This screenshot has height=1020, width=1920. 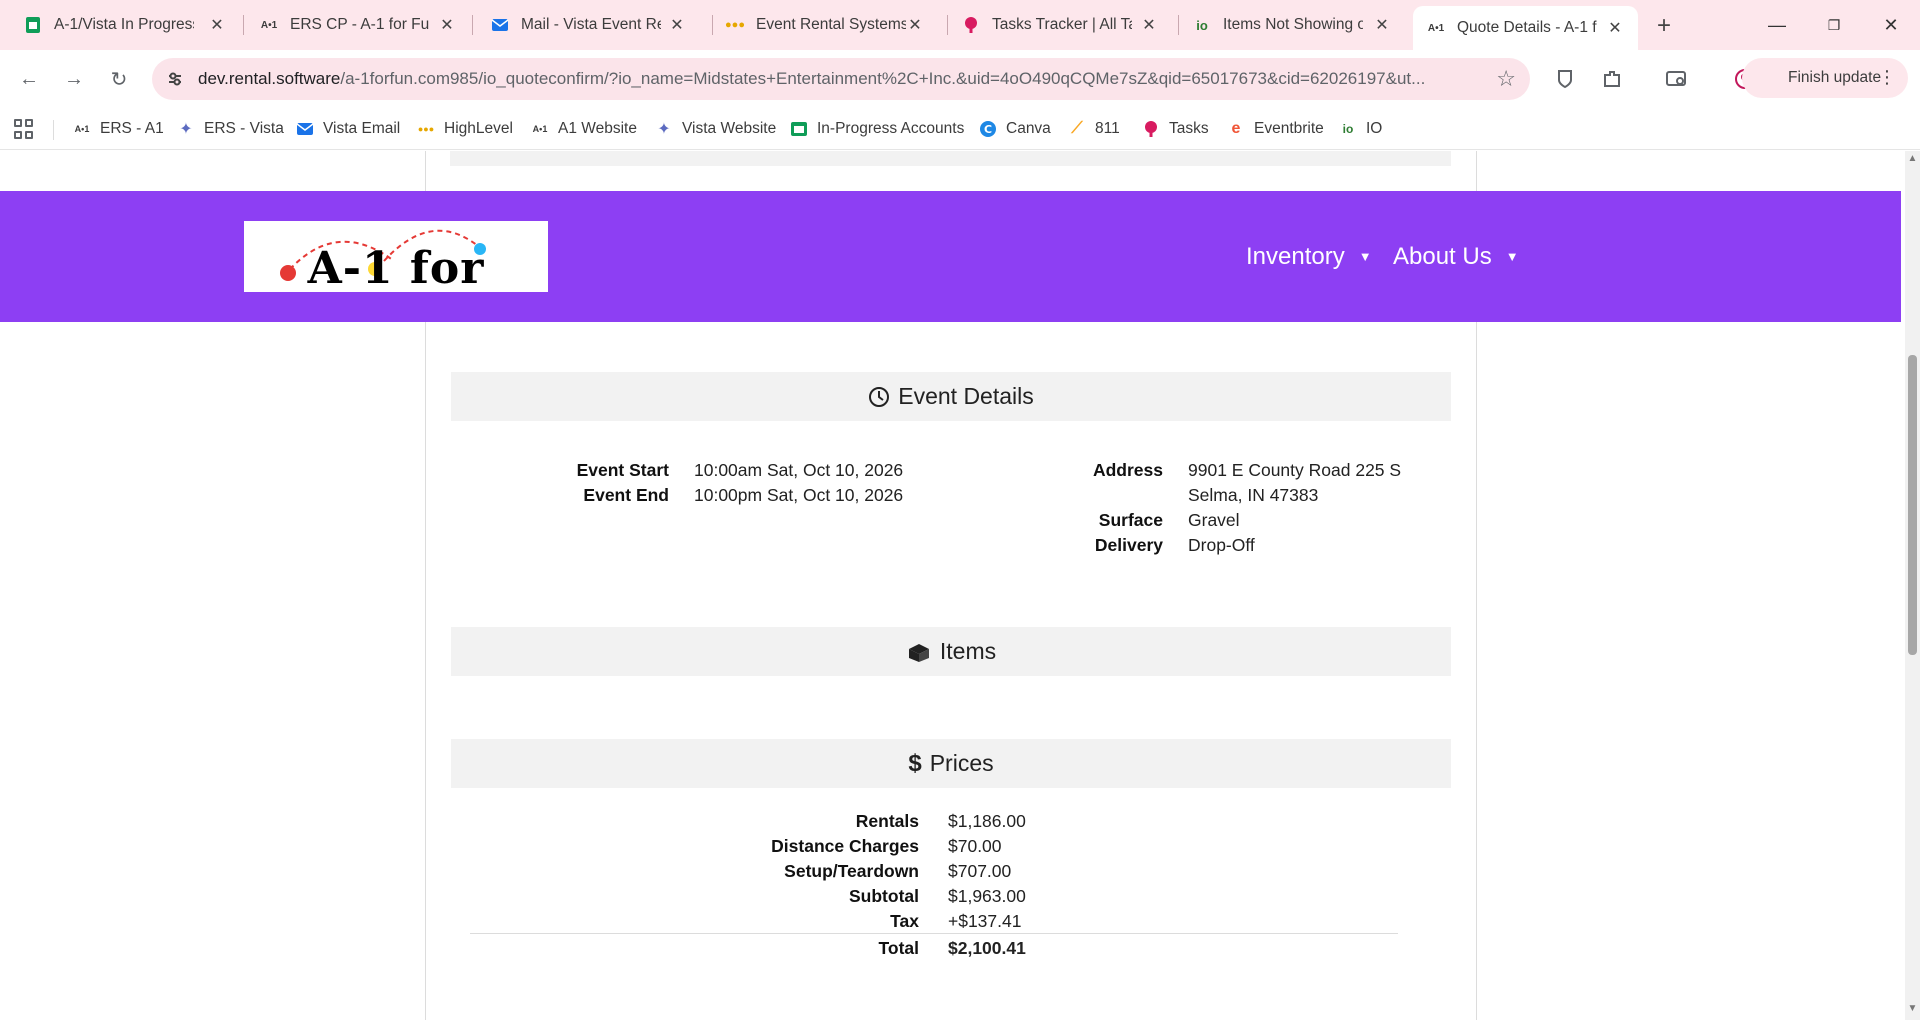 I want to click on delivery-label: Delivery, so click(x=1128, y=545).